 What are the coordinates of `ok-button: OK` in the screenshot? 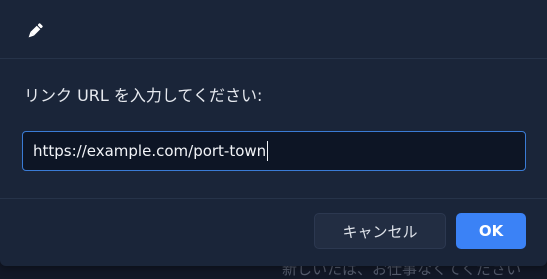 It's located at (491, 231).